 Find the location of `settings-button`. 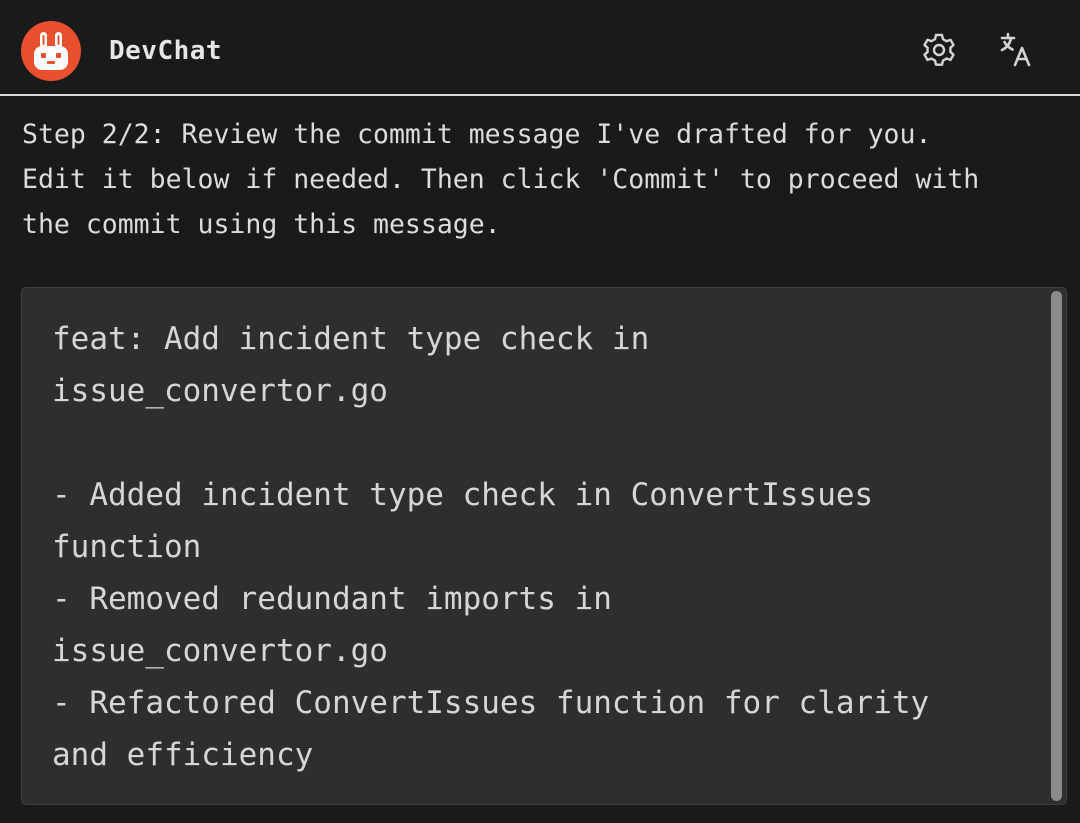

settings-button is located at coordinates (939, 50).